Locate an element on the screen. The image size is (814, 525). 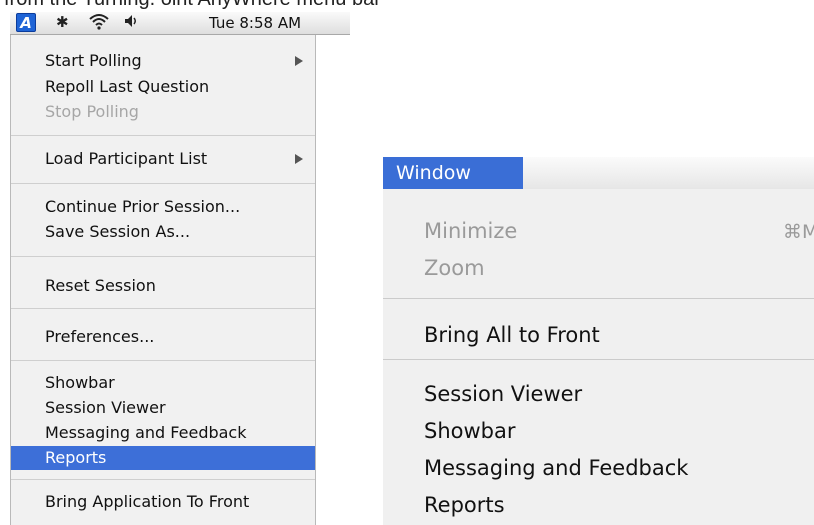
menu-item-bring-application-to-front: Bring Application To Front is located at coordinates (163, 502).